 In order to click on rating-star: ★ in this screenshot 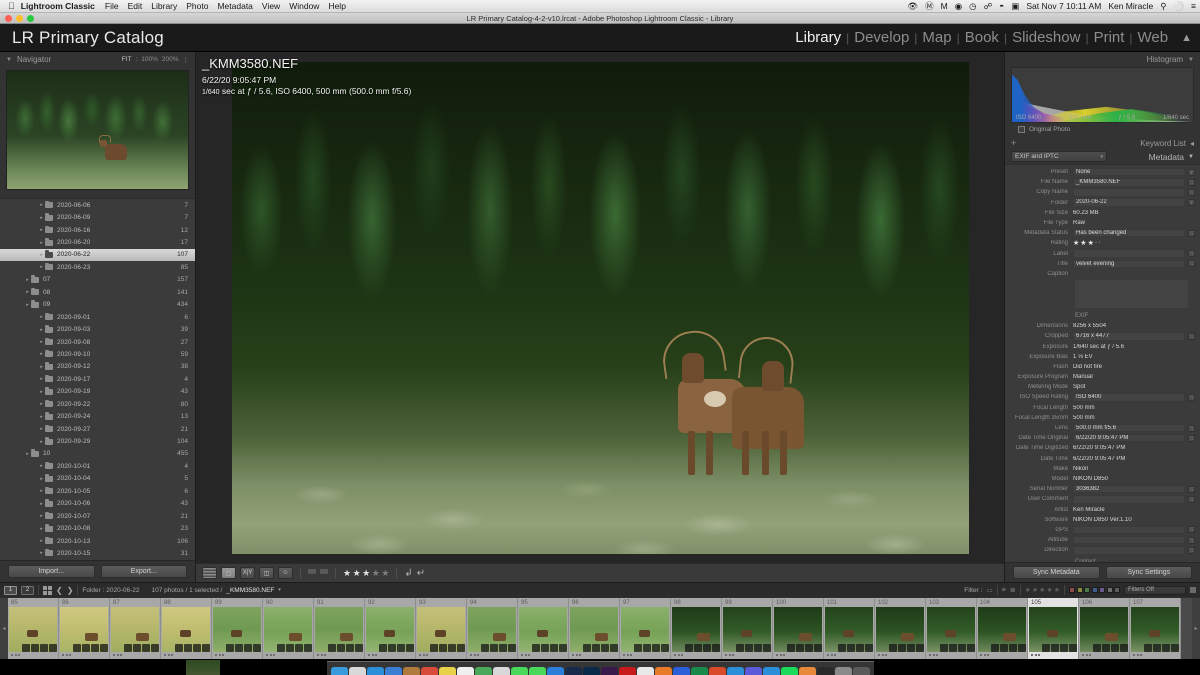, I will do `click(376, 573)`.